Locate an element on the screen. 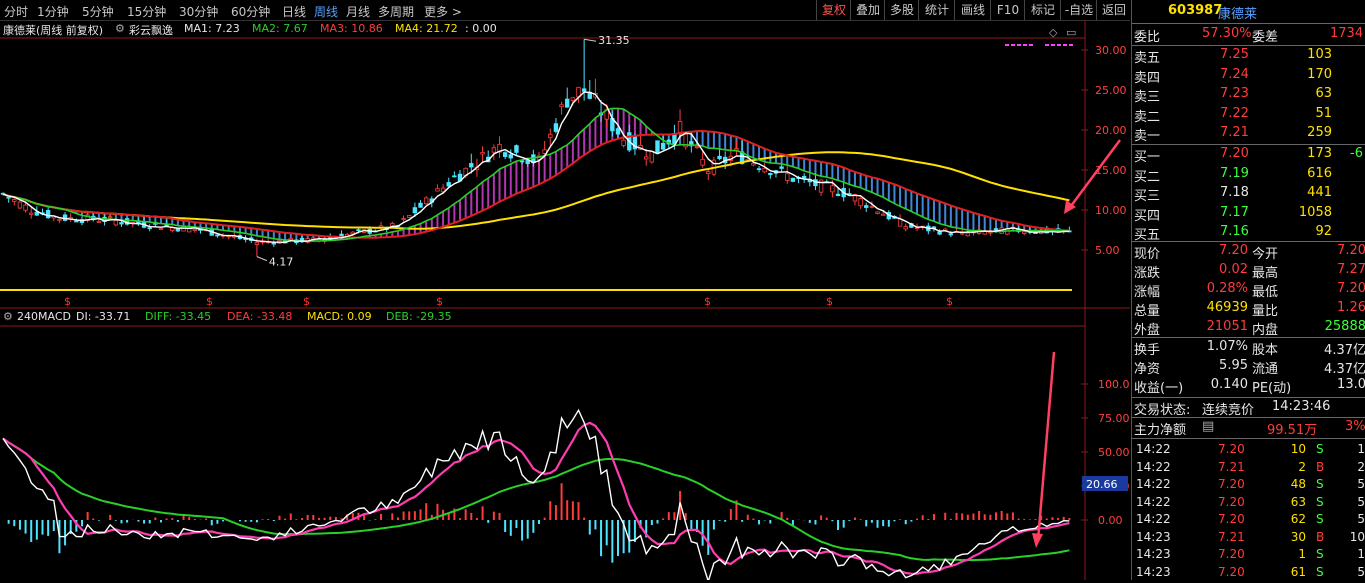 The height and width of the screenshot is (583, 1365). bid-volume: 616 is located at coordinates (1319, 173).